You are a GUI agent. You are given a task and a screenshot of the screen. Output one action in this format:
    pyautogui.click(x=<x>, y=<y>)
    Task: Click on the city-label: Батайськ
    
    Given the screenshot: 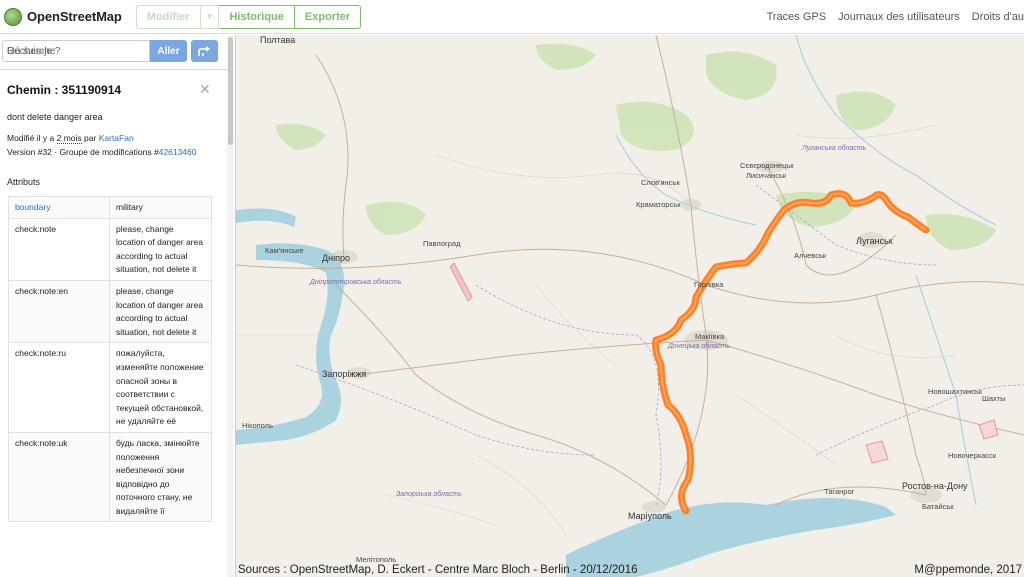 What is the action you would take?
    pyautogui.click(x=938, y=506)
    